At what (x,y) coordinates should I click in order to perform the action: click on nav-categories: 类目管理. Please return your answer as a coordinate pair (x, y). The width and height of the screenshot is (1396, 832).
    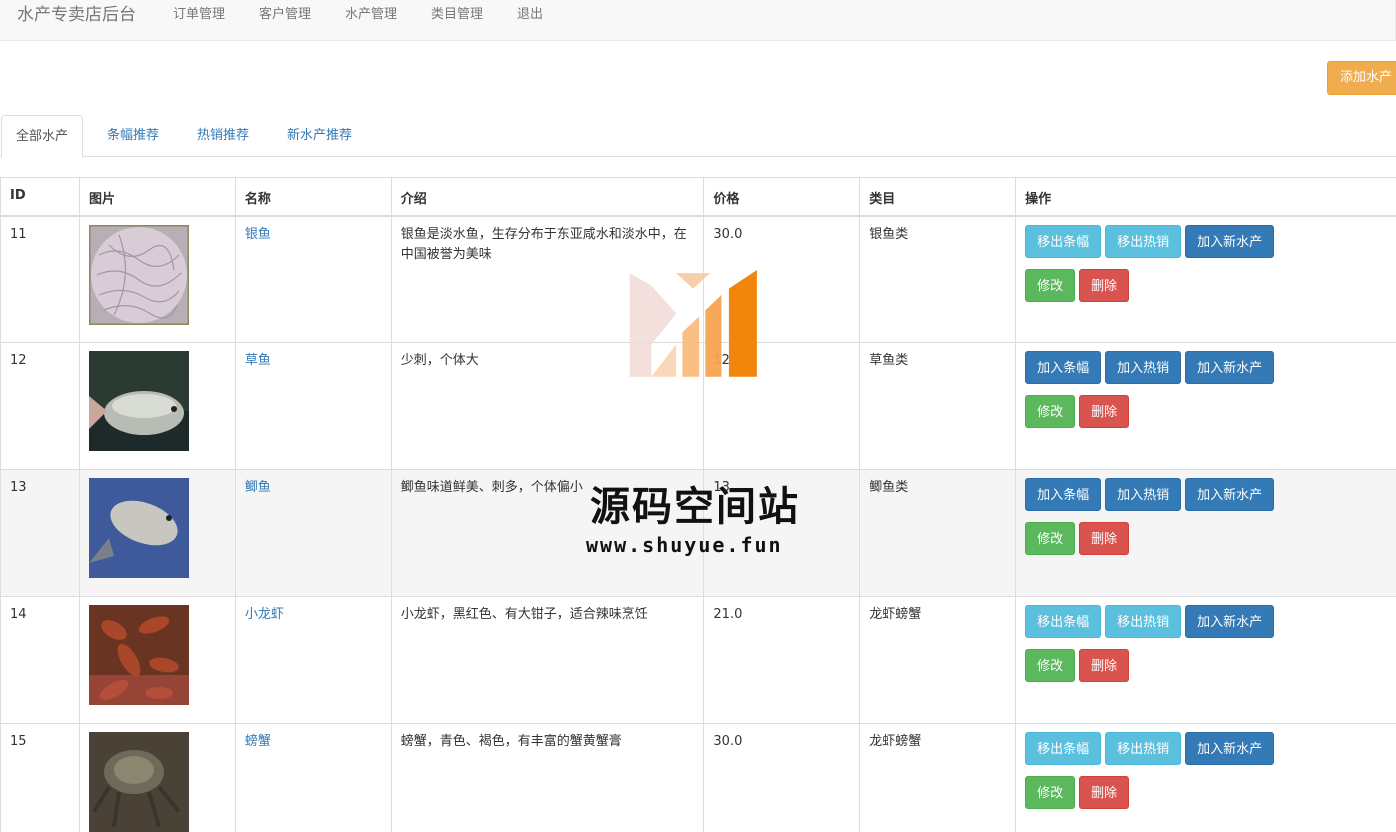
    Looking at the image, I should click on (457, 15).